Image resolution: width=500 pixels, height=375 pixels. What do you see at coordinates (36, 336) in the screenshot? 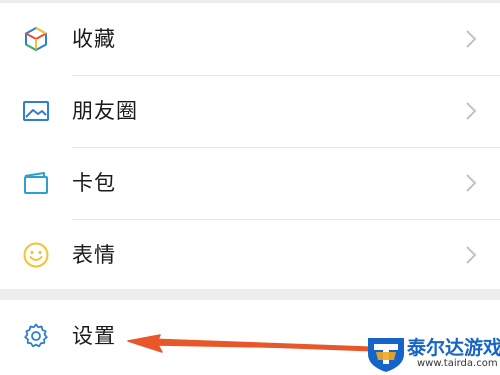
I see `gear-icon` at bounding box center [36, 336].